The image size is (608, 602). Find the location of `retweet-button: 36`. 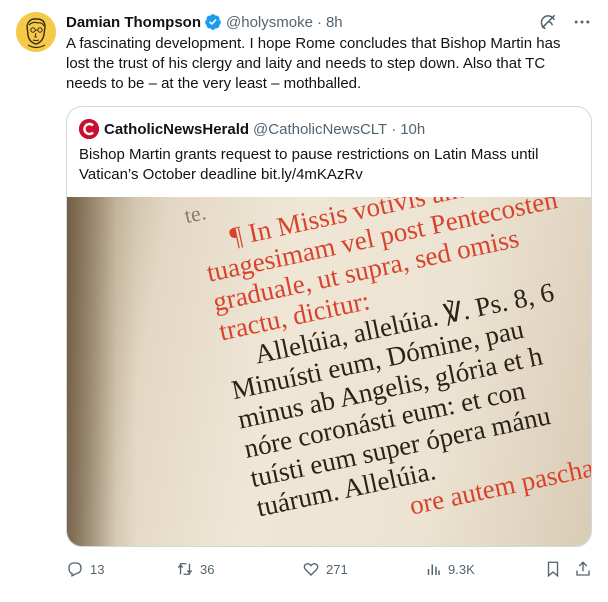

retweet-button: 36 is located at coordinates (195, 569).